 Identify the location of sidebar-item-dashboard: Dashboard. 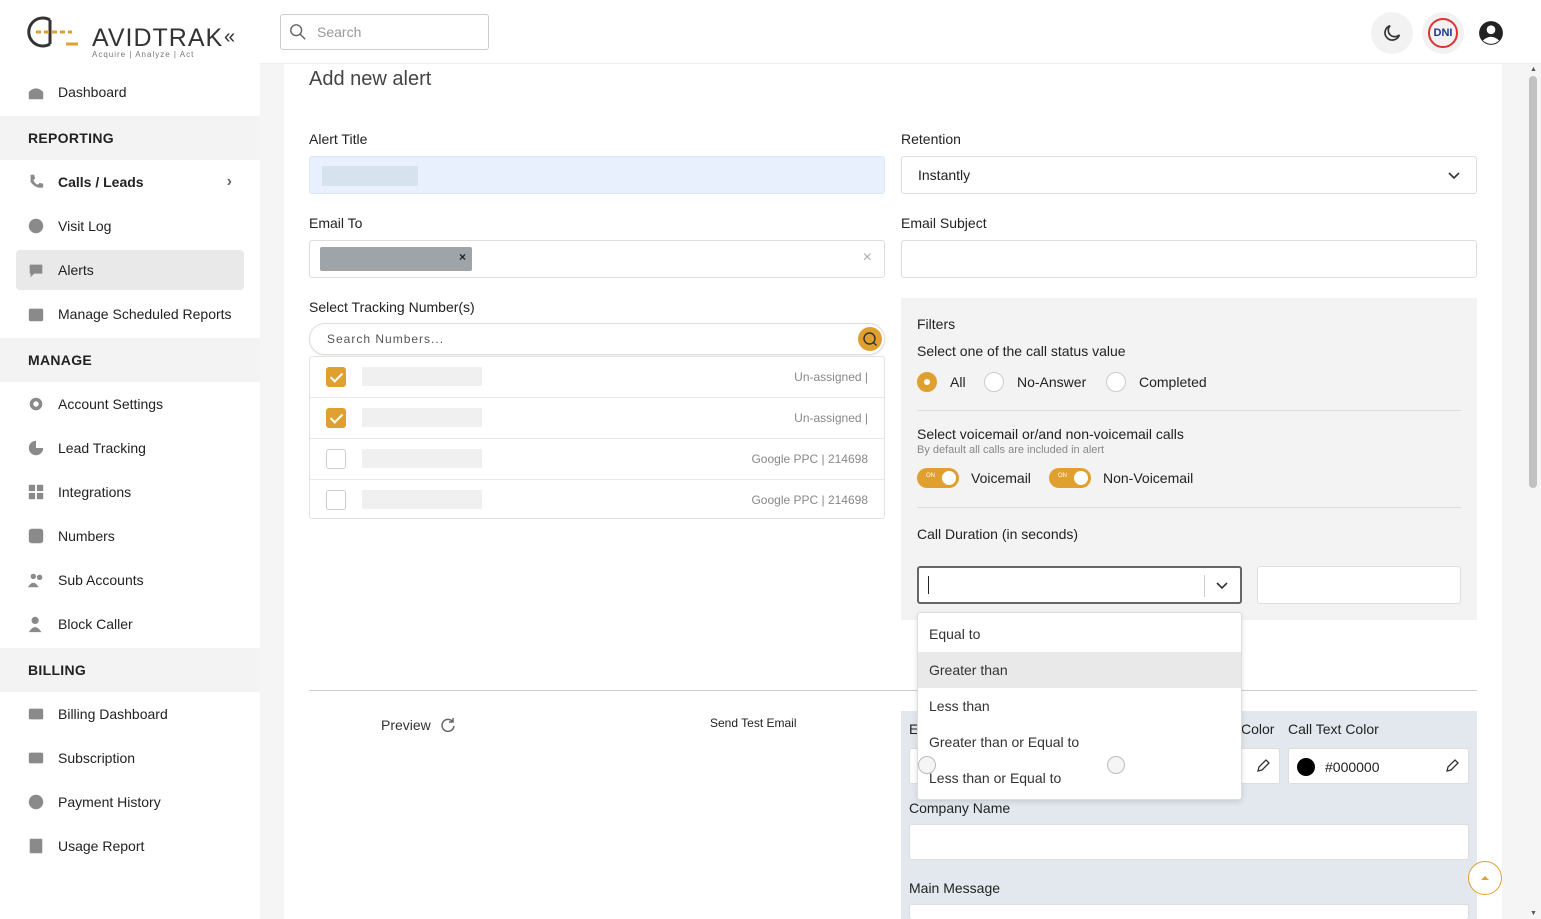
(130, 92).